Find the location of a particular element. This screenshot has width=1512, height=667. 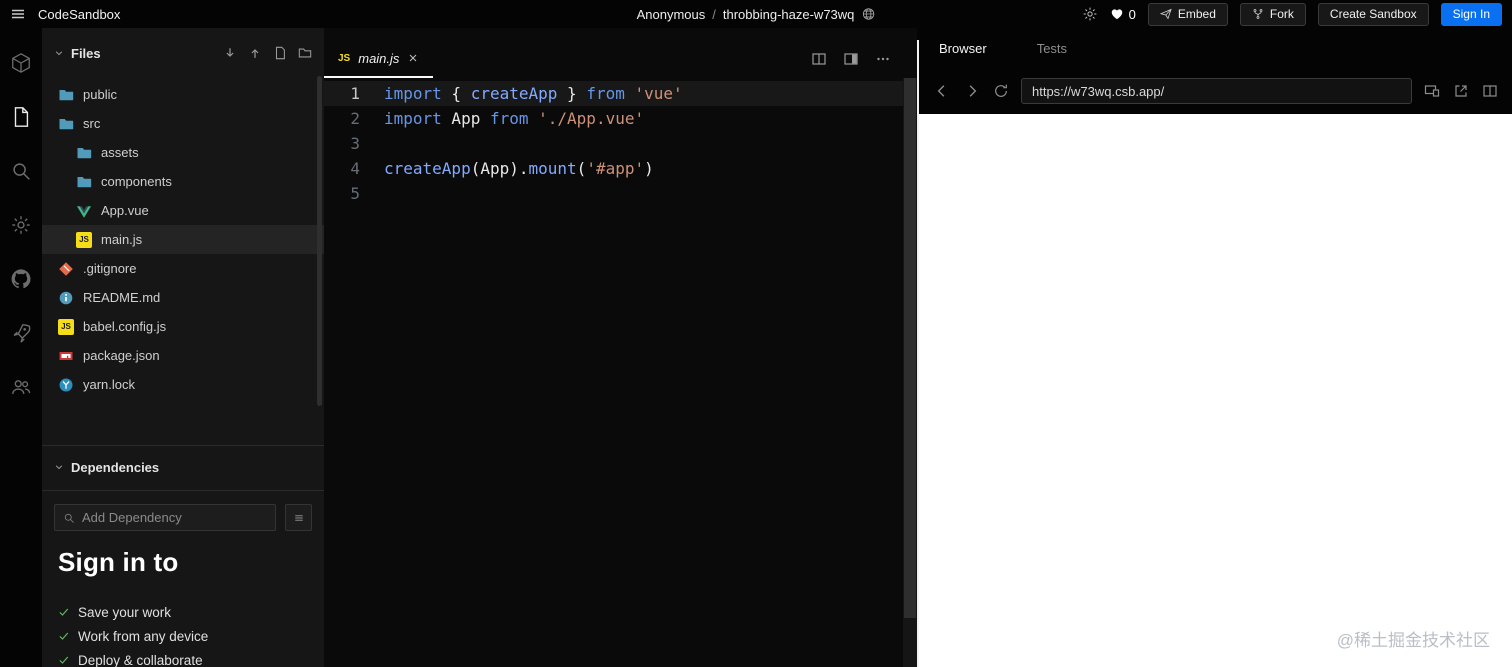

activity-live-icon is located at coordinates (21, 387).